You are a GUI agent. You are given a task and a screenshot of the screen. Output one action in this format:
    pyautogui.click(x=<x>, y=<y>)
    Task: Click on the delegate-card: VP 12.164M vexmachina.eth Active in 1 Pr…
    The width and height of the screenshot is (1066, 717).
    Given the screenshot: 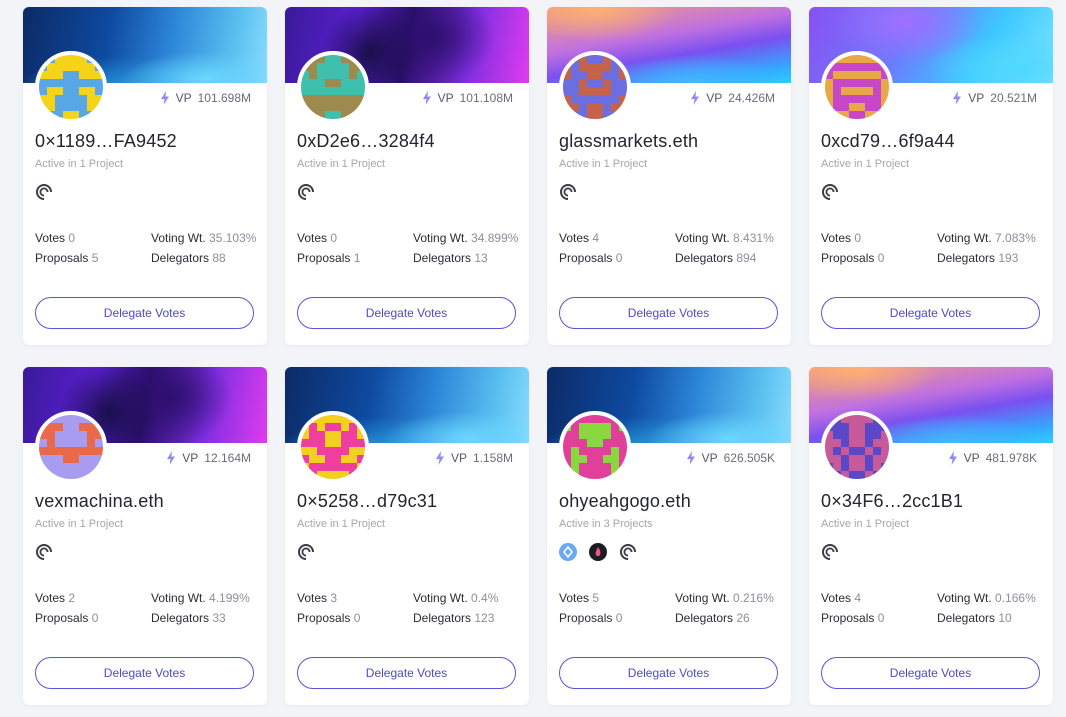 What is the action you would take?
    pyautogui.click(x=145, y=536)
    